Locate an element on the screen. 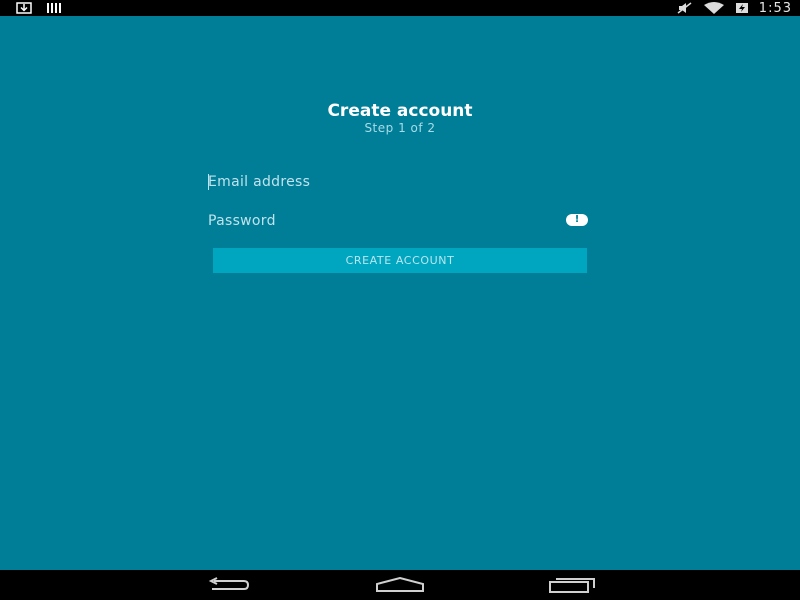 This screenshot has width=800, height=600. text-cursor is located at coordinates (208, 182).